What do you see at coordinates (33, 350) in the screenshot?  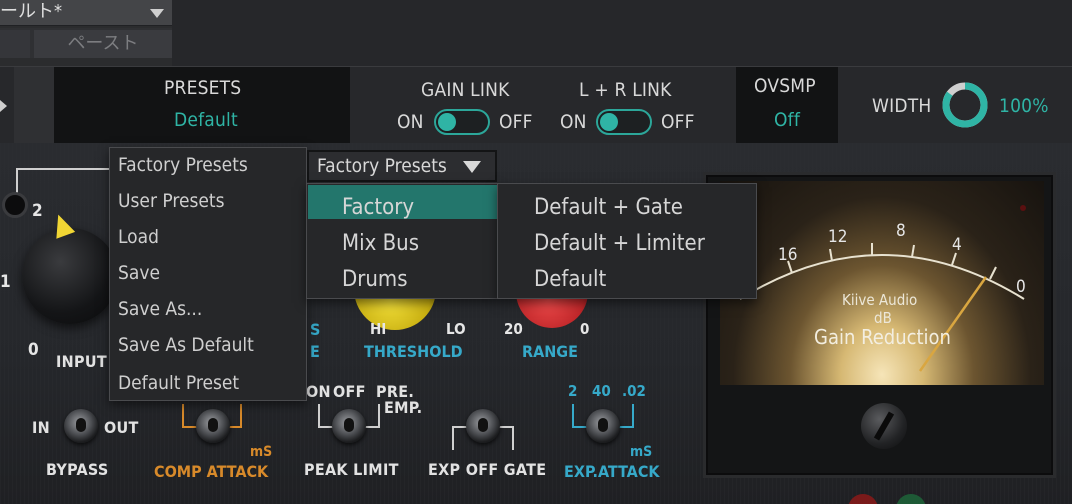 I see `input-scale-0: 0` at bounding box center [33, 350].